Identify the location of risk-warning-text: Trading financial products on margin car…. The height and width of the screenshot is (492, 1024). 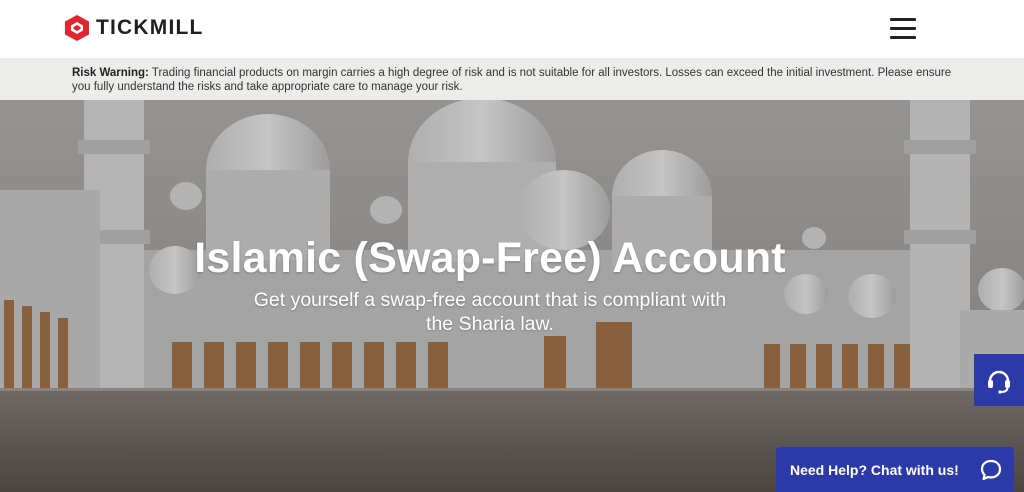
(512, 80).